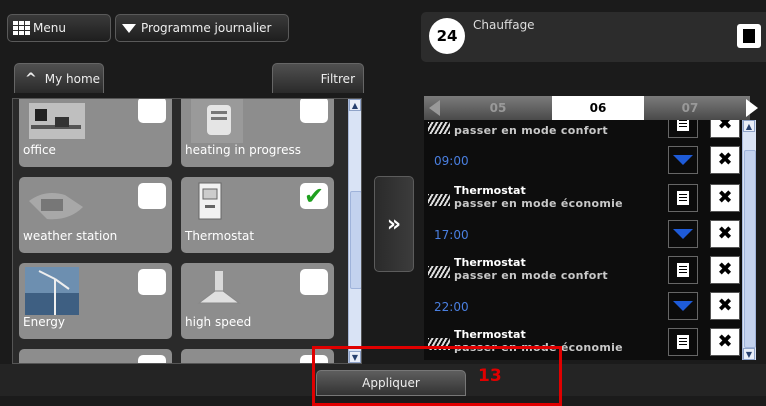  Describe the element at coordinates (220, 236) in the screenshot. I see `tile-label: Thermostat` at that location.